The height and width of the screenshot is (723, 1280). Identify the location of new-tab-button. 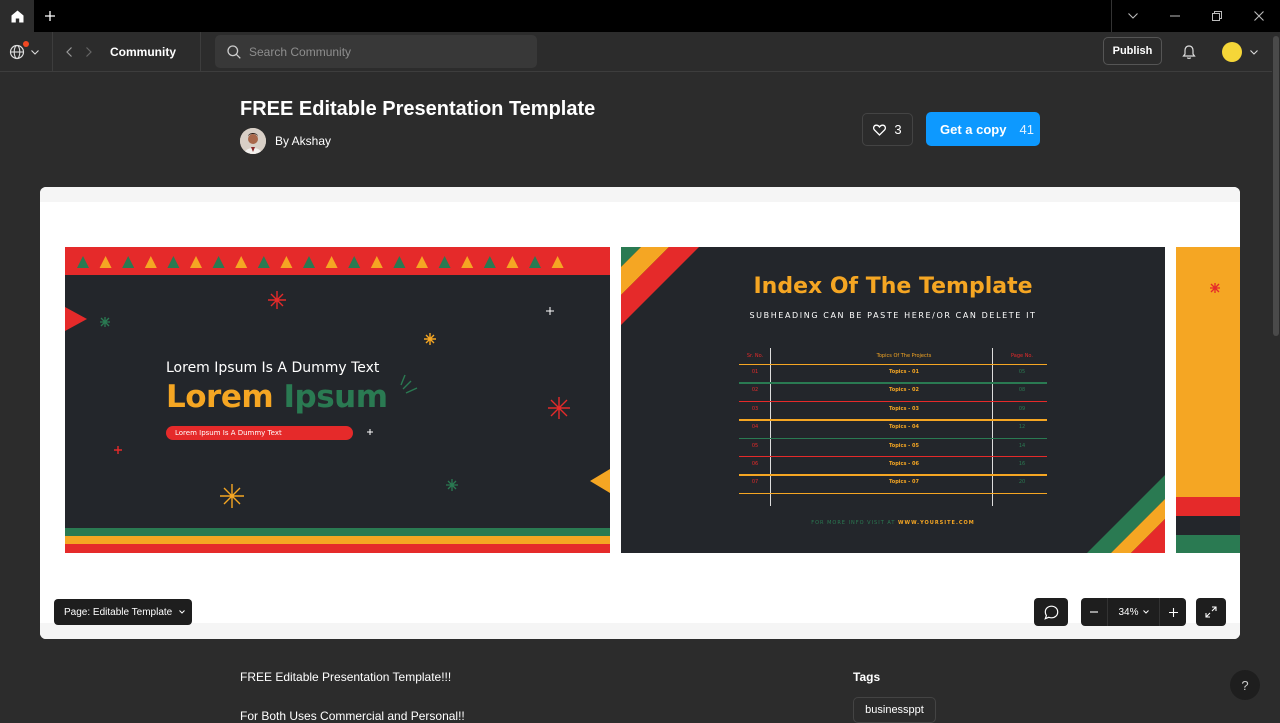
(50, 16).